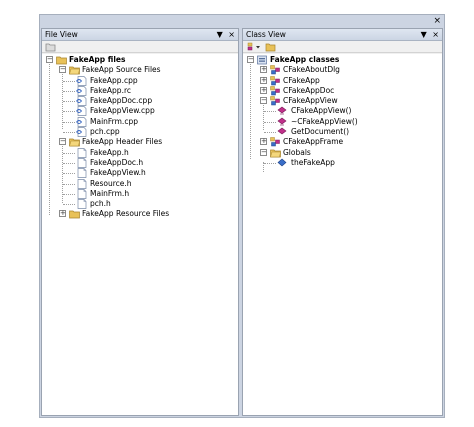  What do you see at coordinates (231, 34) in the screenshot?
I see `file-view-close-button: ×` at bounding box center [231, 34].